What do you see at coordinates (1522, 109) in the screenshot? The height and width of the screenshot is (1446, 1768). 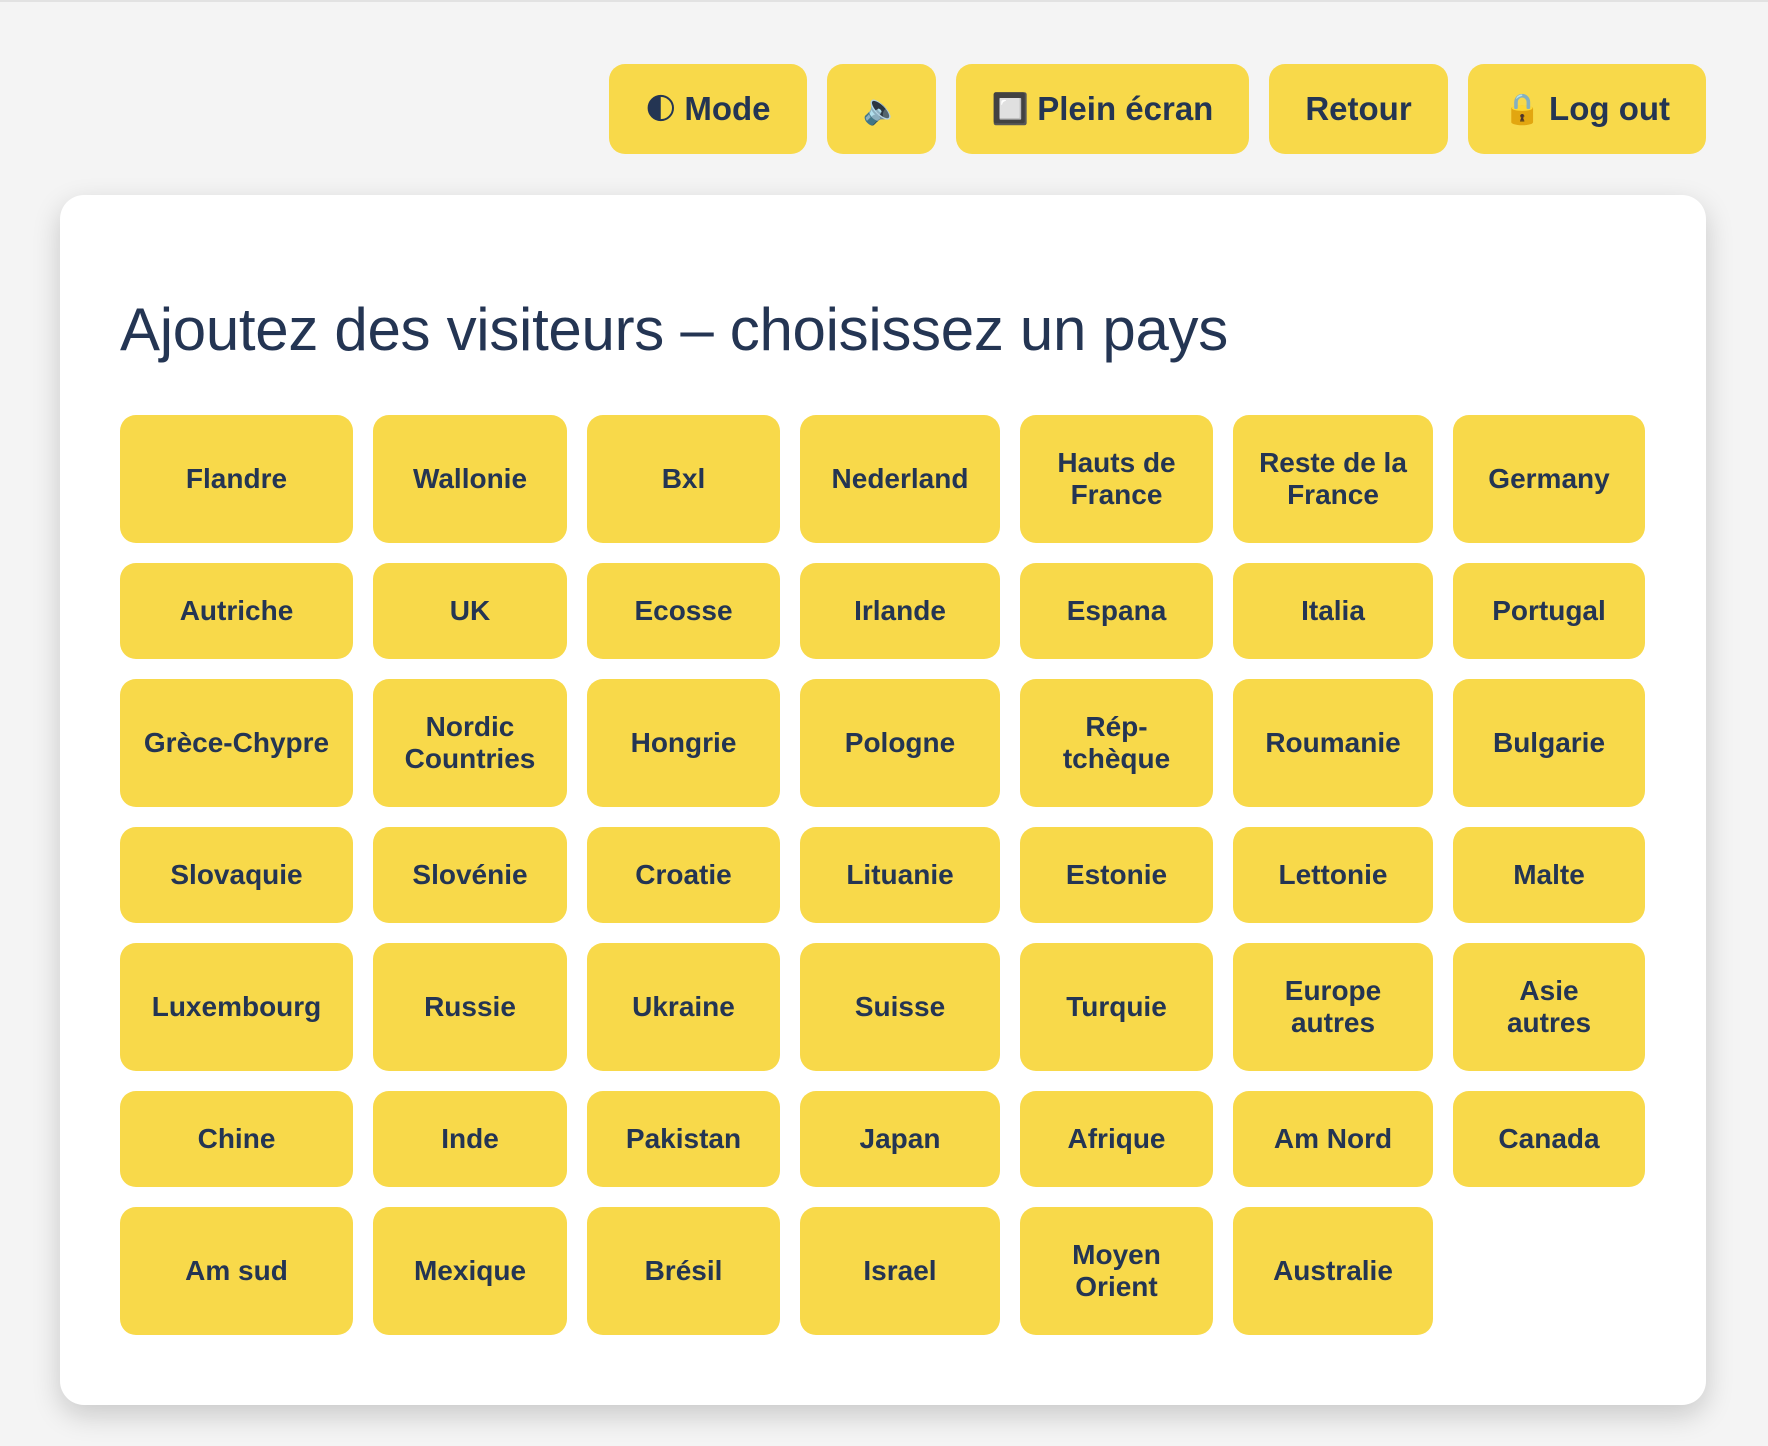 I see `lock-icon: 🔒` at bounding box center [1522, 109].